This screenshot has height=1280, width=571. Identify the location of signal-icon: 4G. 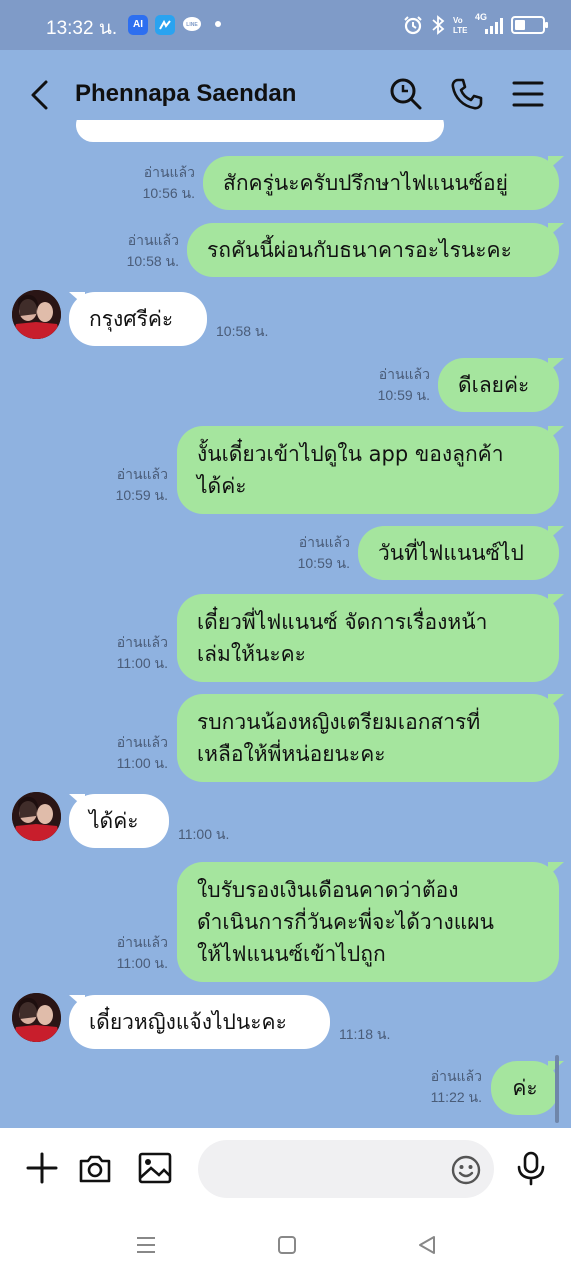
(489, 24).